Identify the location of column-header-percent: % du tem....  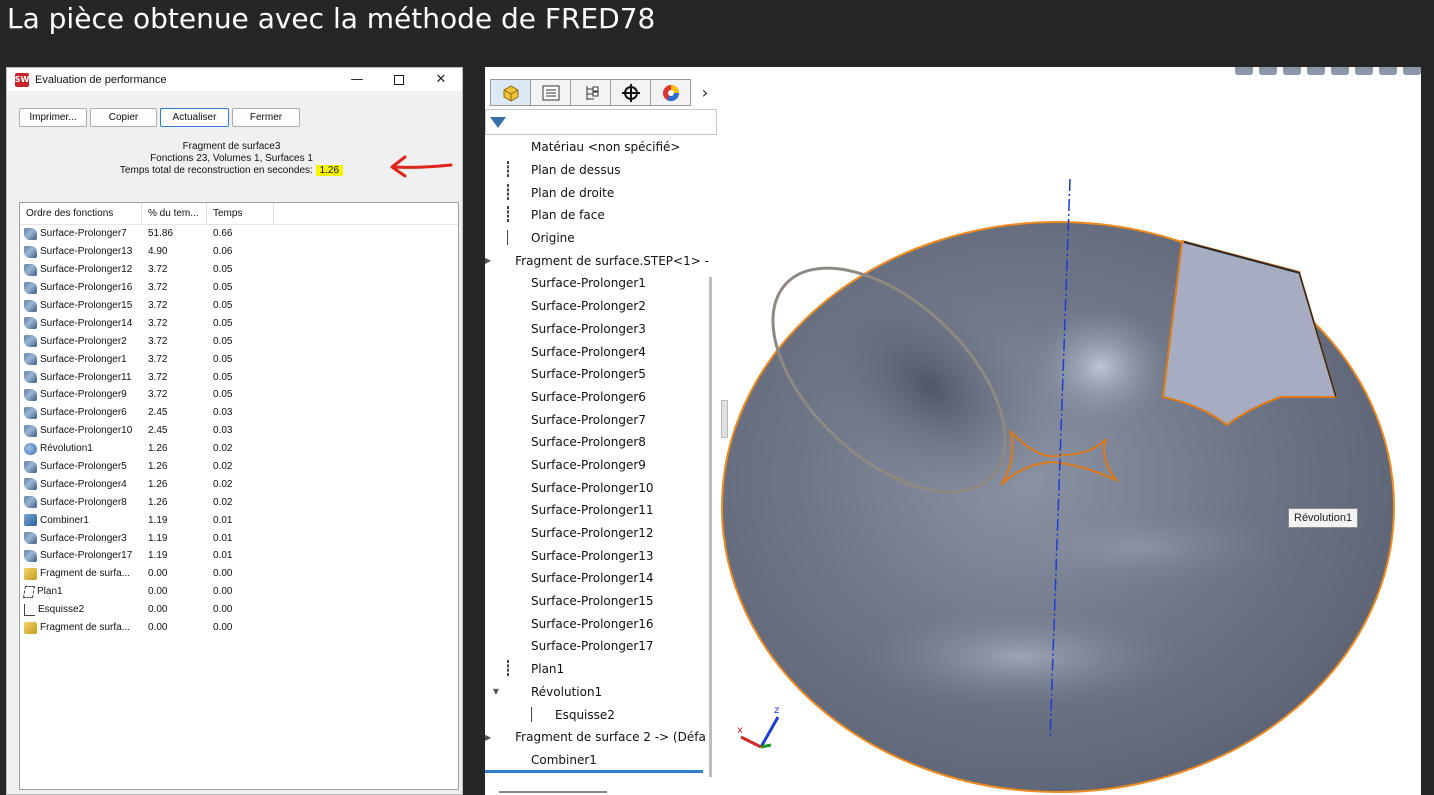
(174, 213).